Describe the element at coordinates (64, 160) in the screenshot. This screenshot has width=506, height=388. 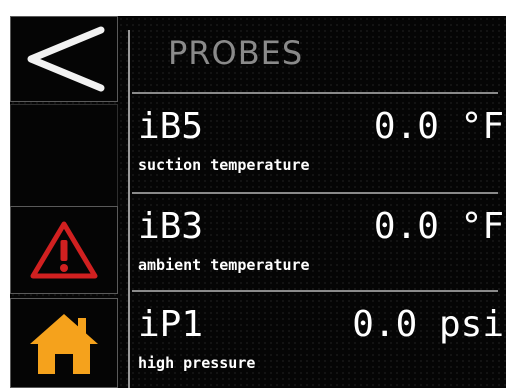
I see `empty-side-button` at that location.